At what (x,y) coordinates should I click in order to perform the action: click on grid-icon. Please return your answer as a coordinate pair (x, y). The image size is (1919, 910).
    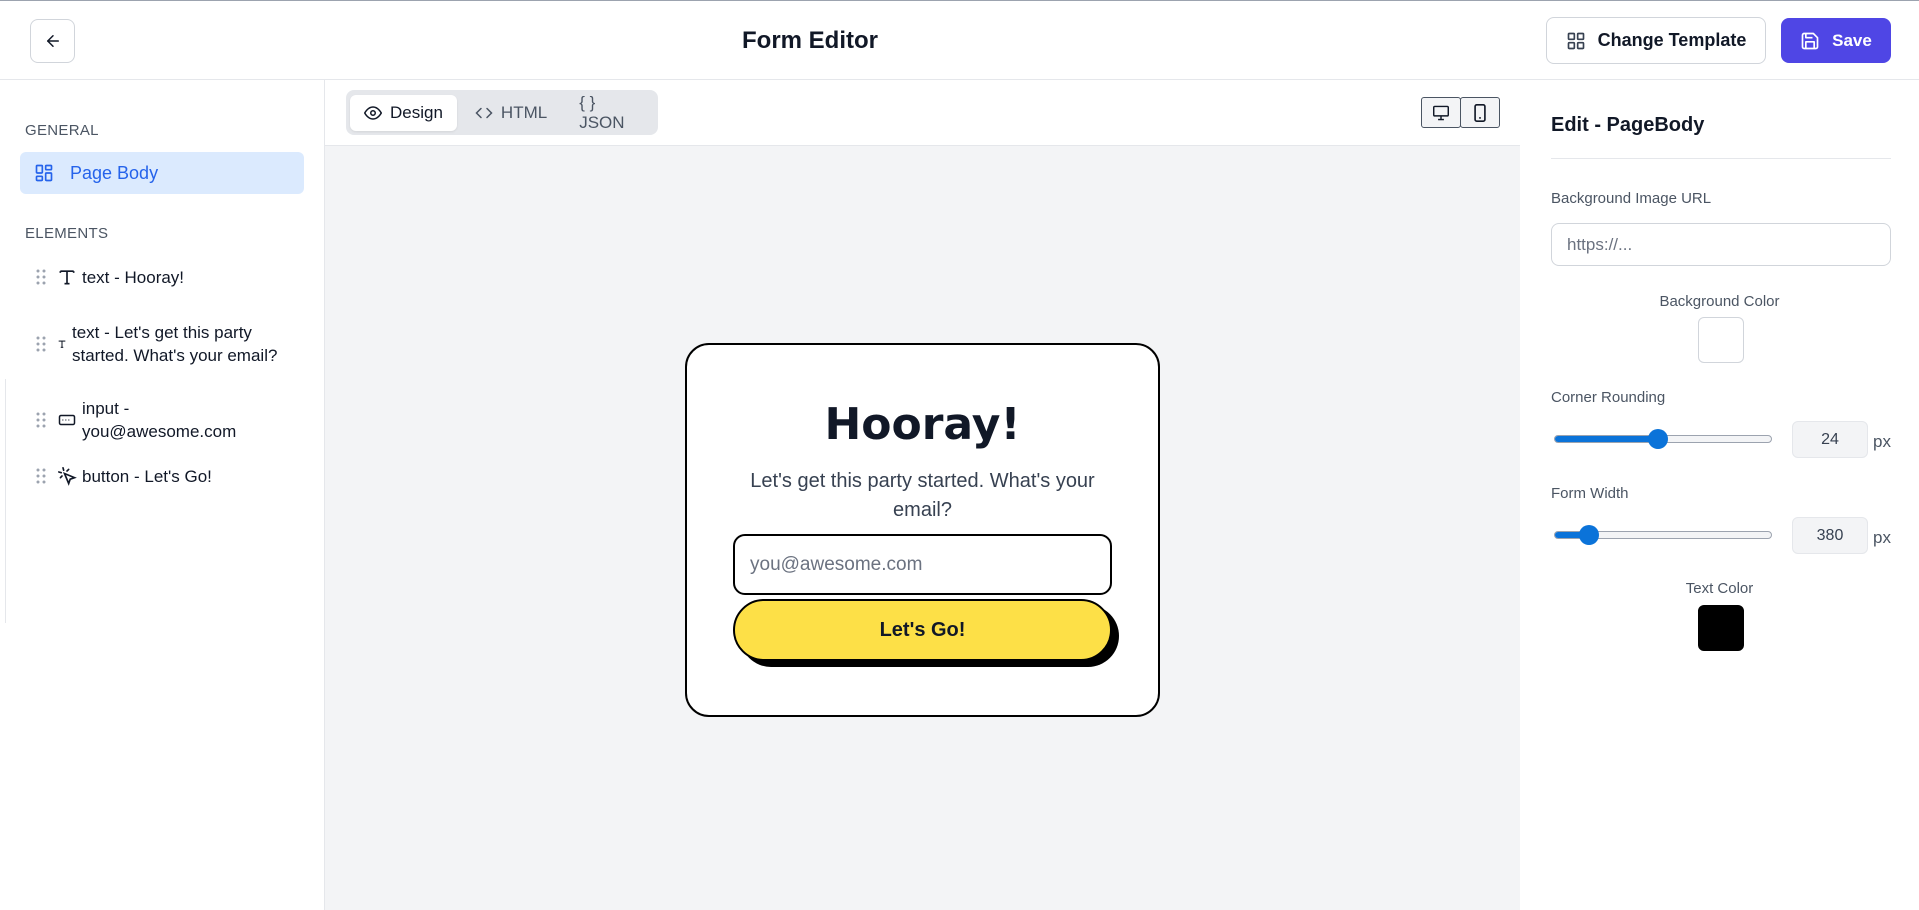
    Looking at the image, I should click on (1575, 40).